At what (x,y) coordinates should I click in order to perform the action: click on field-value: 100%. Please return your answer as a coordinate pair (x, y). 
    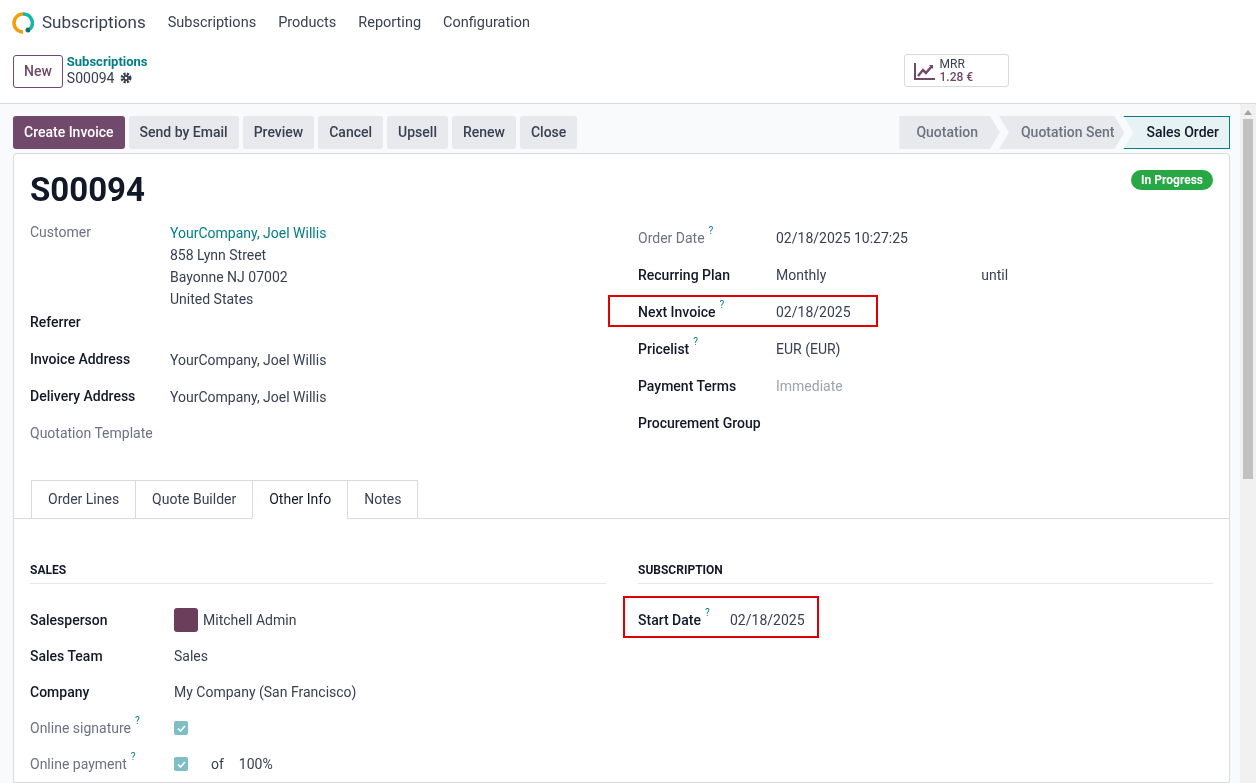
    Looking at the image, I should click on (255, 764).